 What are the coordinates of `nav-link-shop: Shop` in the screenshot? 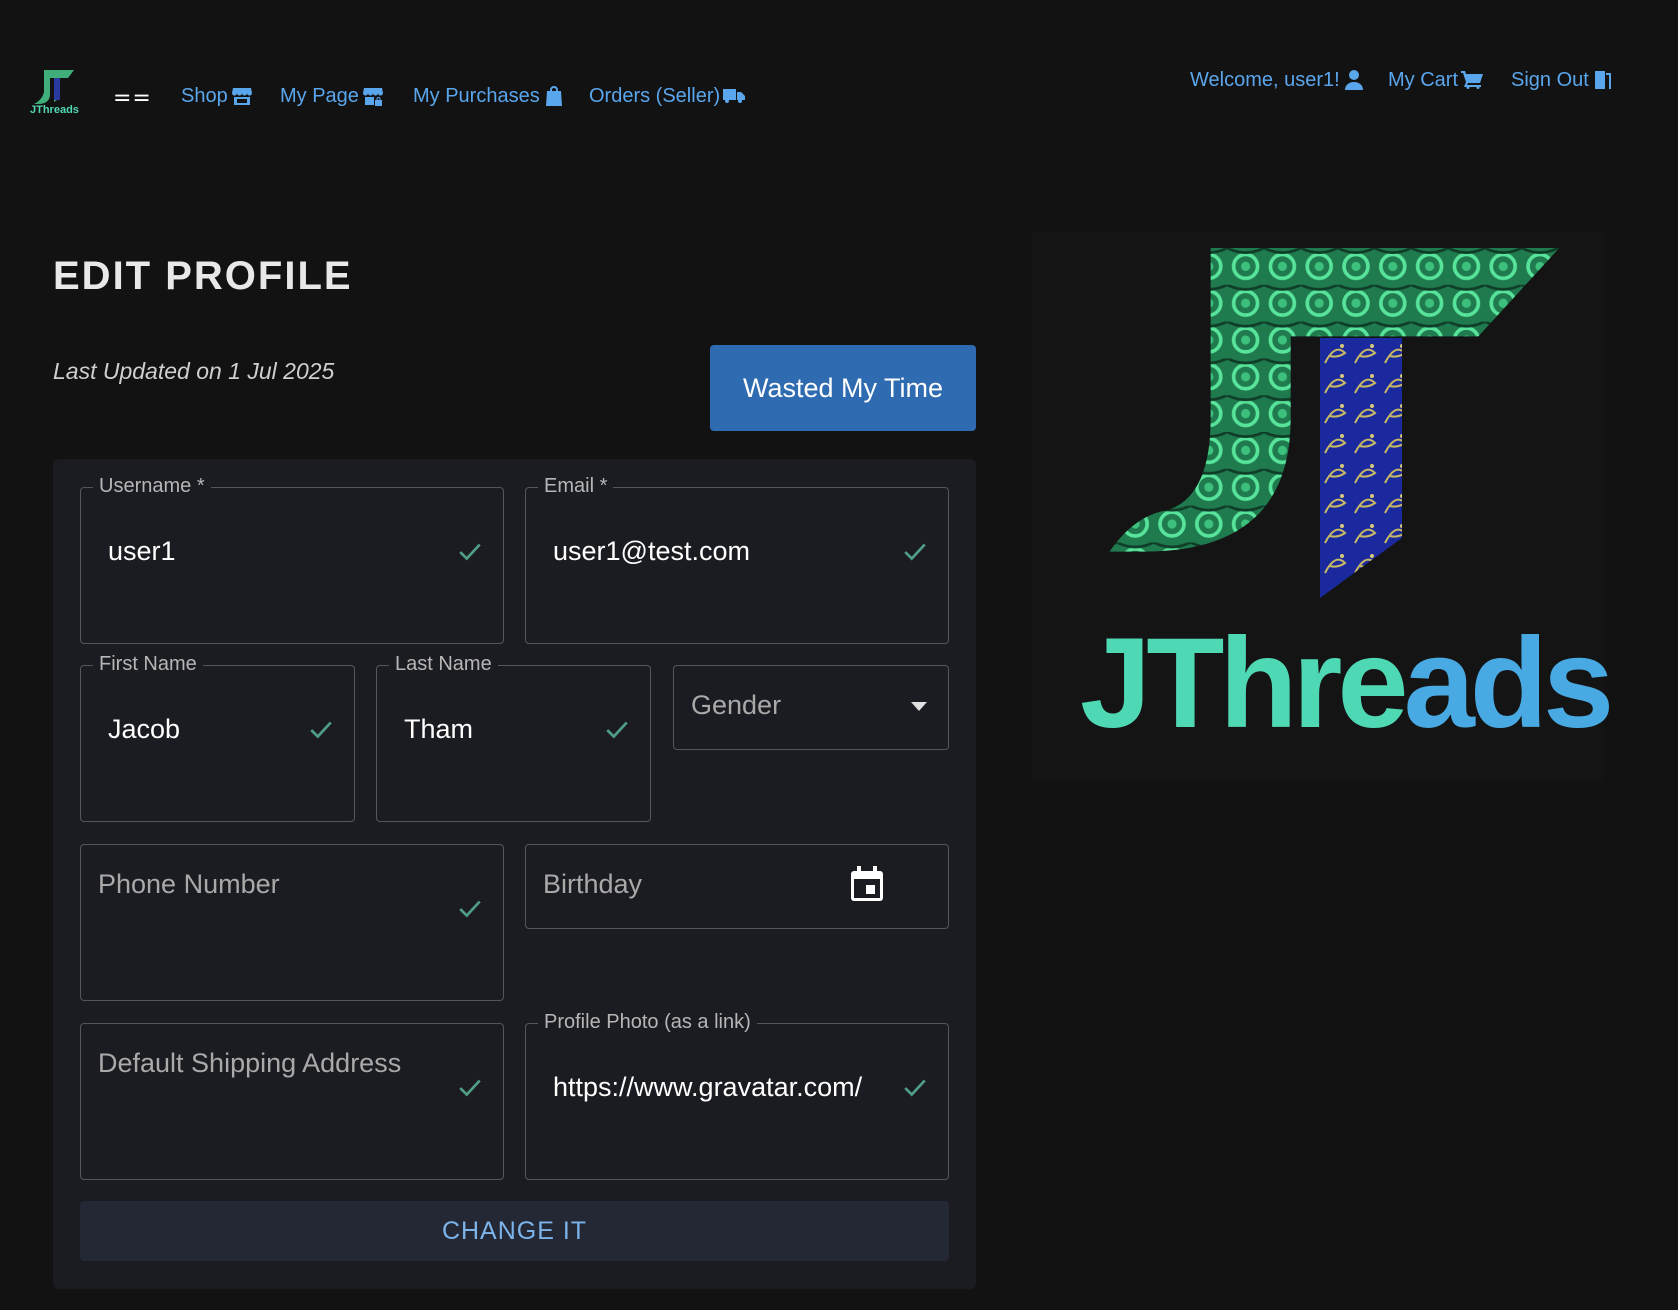 It's located at (217, 96).